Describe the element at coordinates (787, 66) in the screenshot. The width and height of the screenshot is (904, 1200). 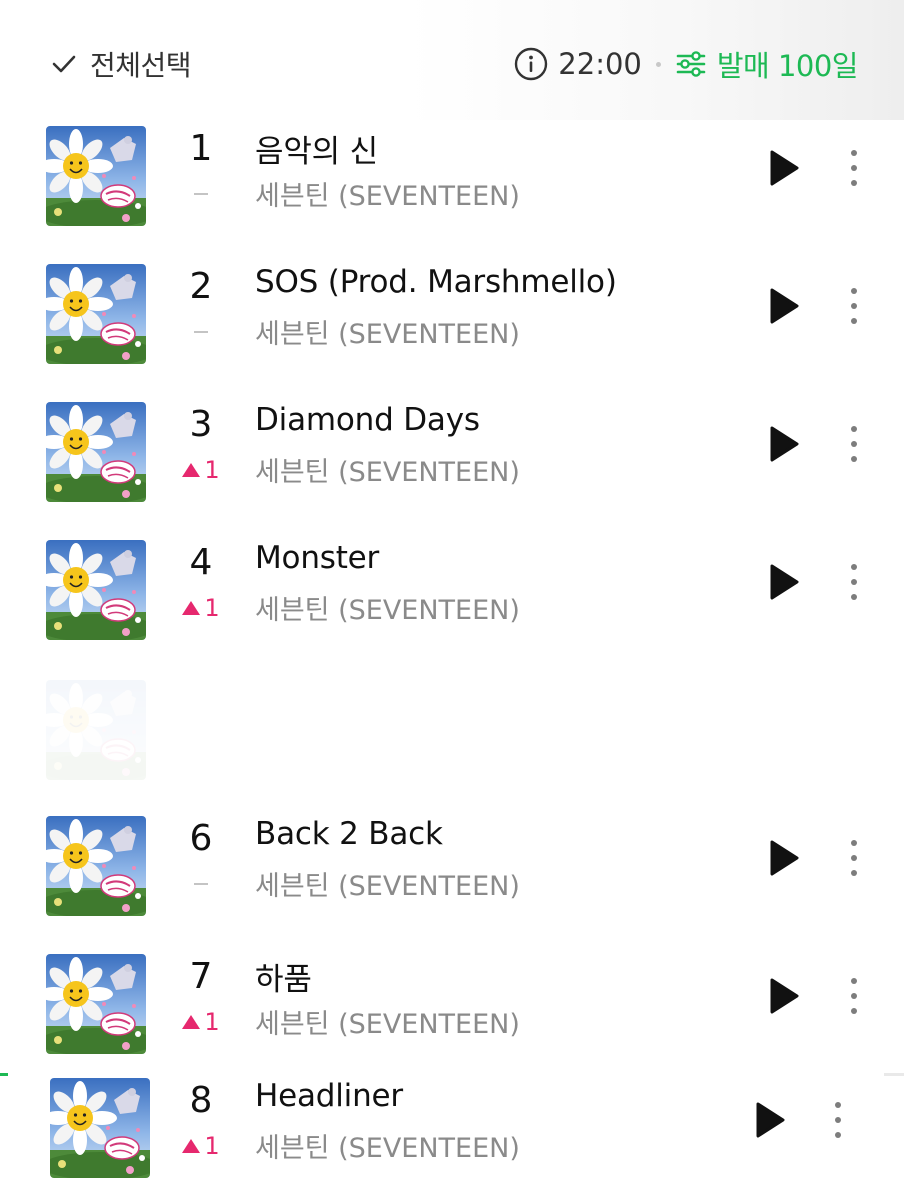
I see `release-filter-label: 발매 100일` at that location.